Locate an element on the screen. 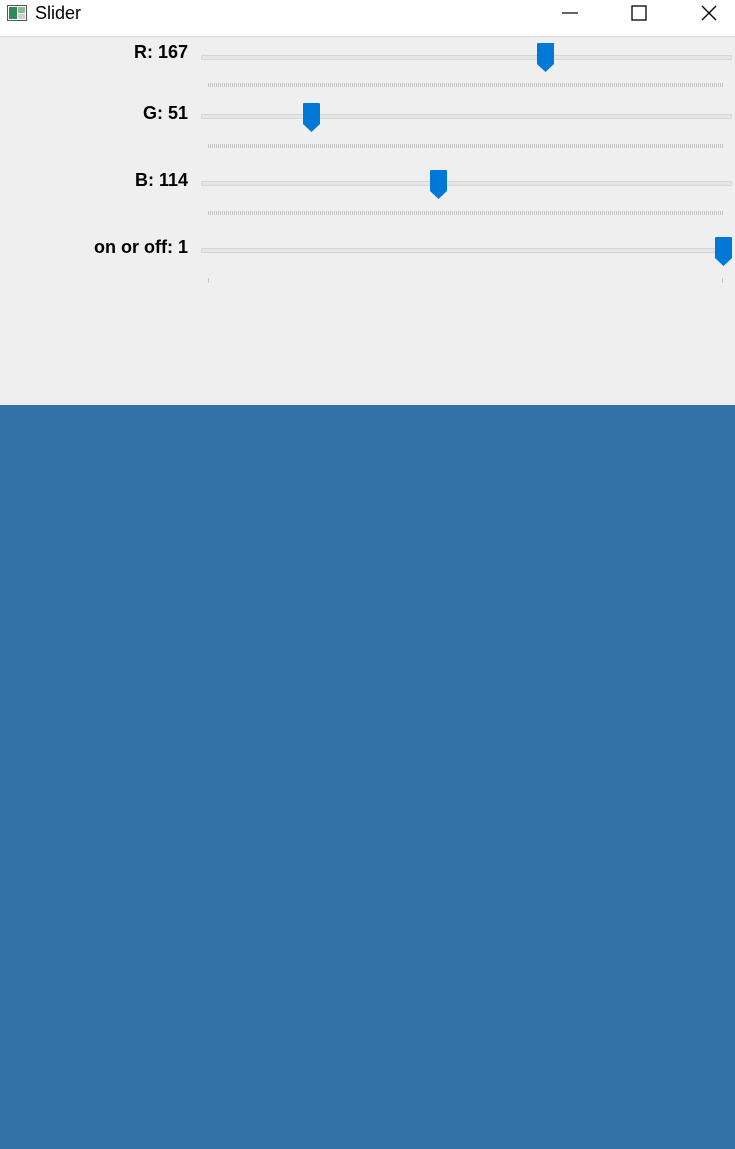  trackbar-r: R: 167 is located at coordinates (367, 67).